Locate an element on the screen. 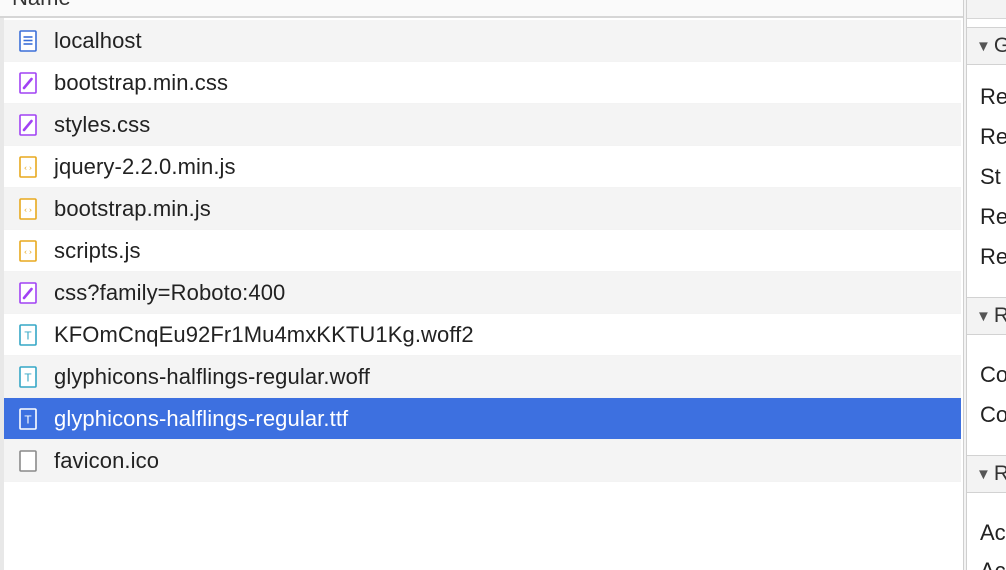 This screenshot has height=570, width=1006. section-header-response-headers: ▼ R is located at coordinates (986, 316).